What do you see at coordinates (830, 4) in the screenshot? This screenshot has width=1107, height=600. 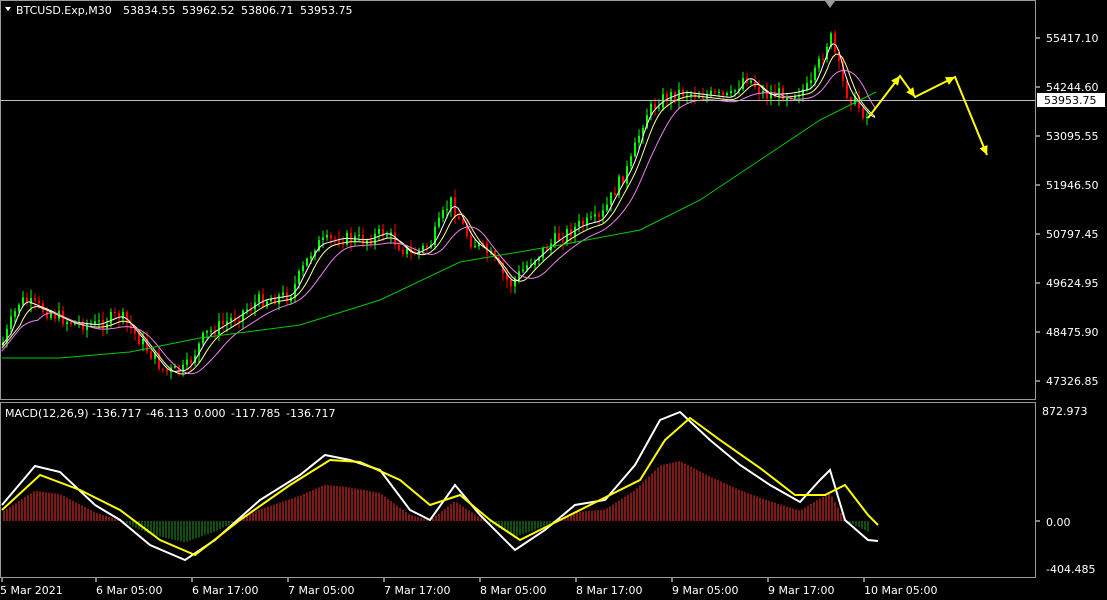 I see `chart-shift-marker` at bounding box center [830, 4].